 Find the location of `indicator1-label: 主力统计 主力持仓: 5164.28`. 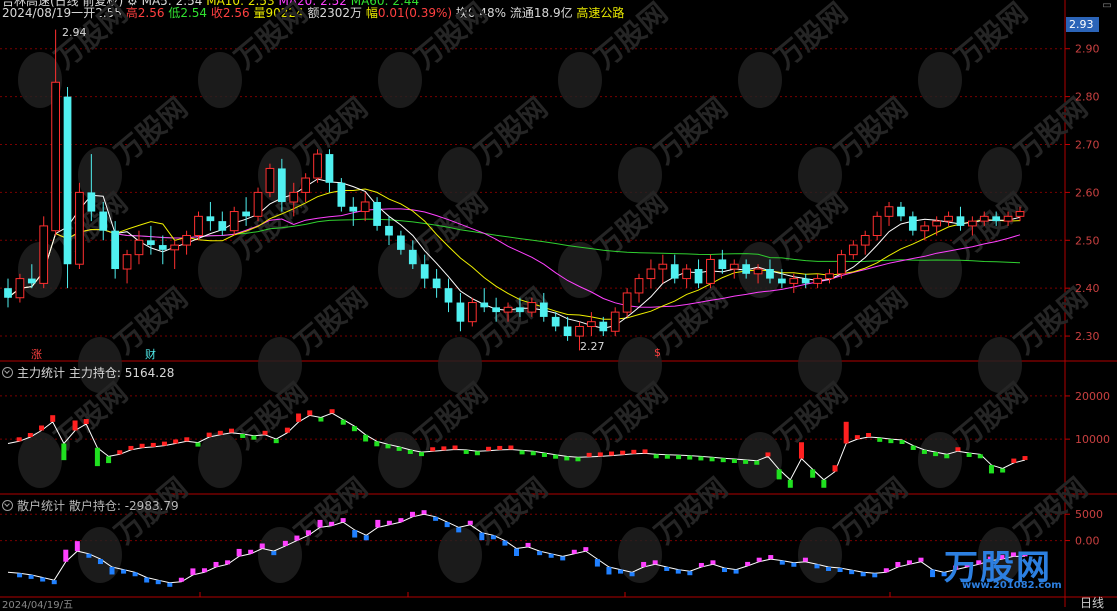

indicator1-label: 主力统计 主力持仓: 5164.28 is located at coordinates (88, 372).